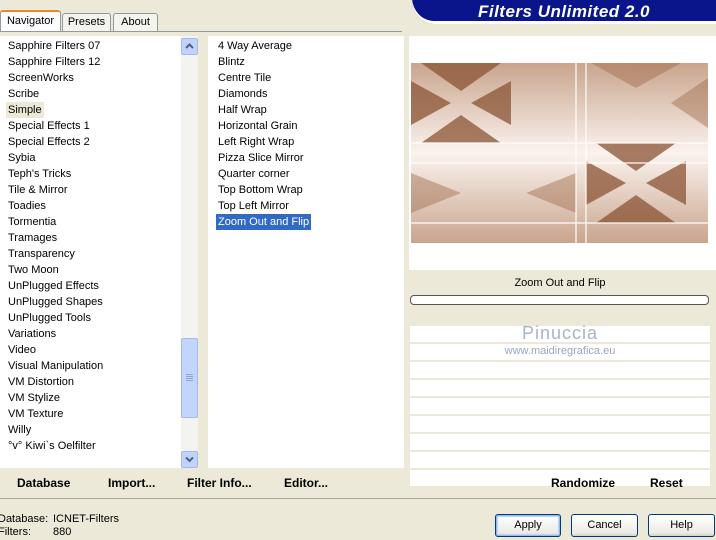  Describe the element at coordinates (135, 22) in the screenshot. I see `tab-about: About` at that location.